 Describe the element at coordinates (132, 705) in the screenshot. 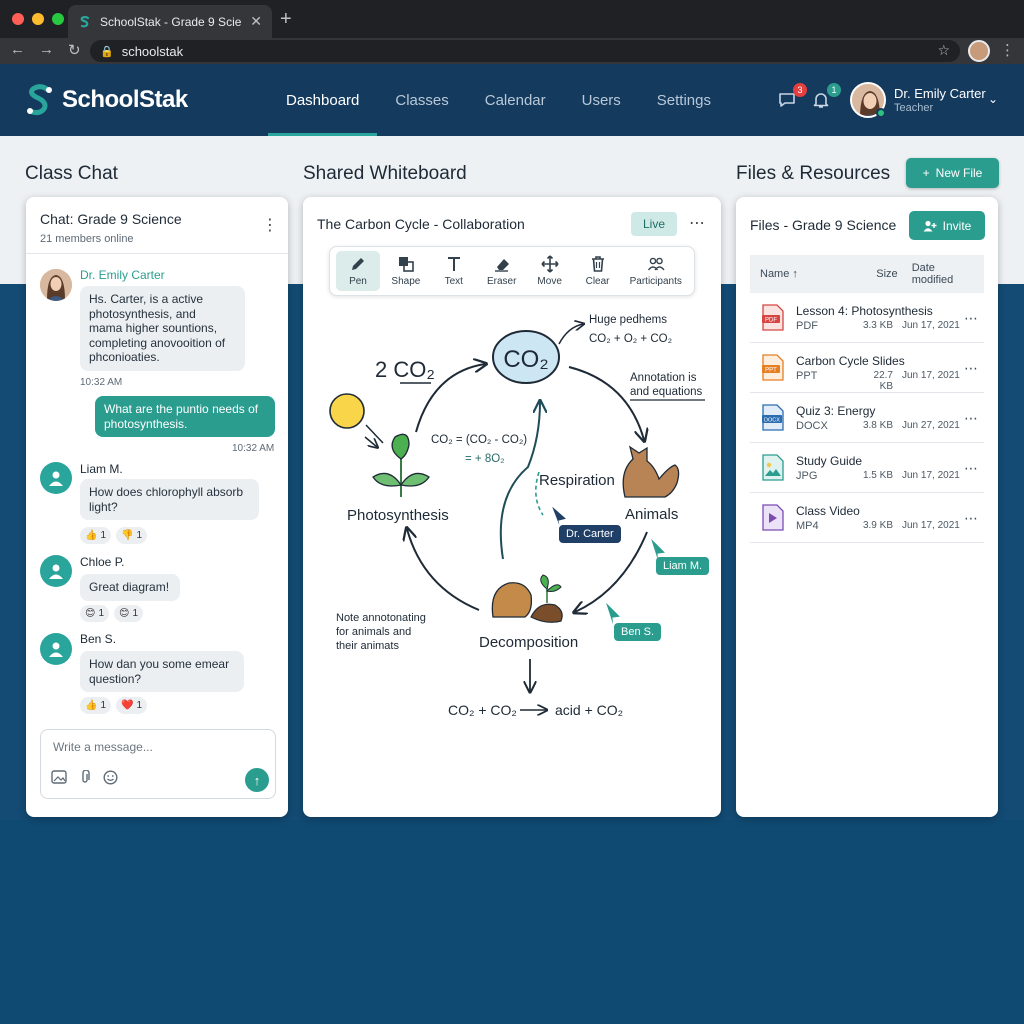

I see `reaction-chip: ❤️ 1` at that location.